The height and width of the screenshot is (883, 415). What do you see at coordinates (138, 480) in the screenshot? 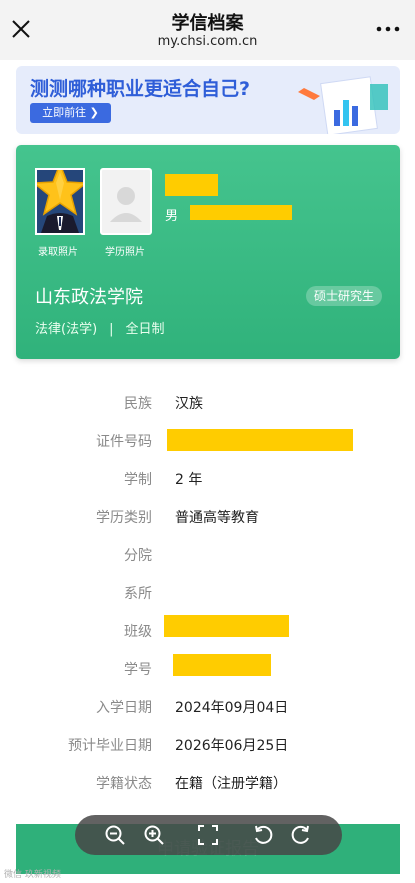
I see `detail-label: 学制` at bounding box center [138, 480].